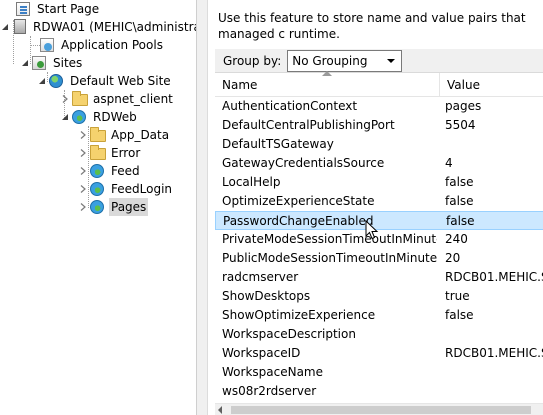 The height and width of the screenshot is (415, 543). I want to click on tree-item-pages: Pages, so click(113, 207).